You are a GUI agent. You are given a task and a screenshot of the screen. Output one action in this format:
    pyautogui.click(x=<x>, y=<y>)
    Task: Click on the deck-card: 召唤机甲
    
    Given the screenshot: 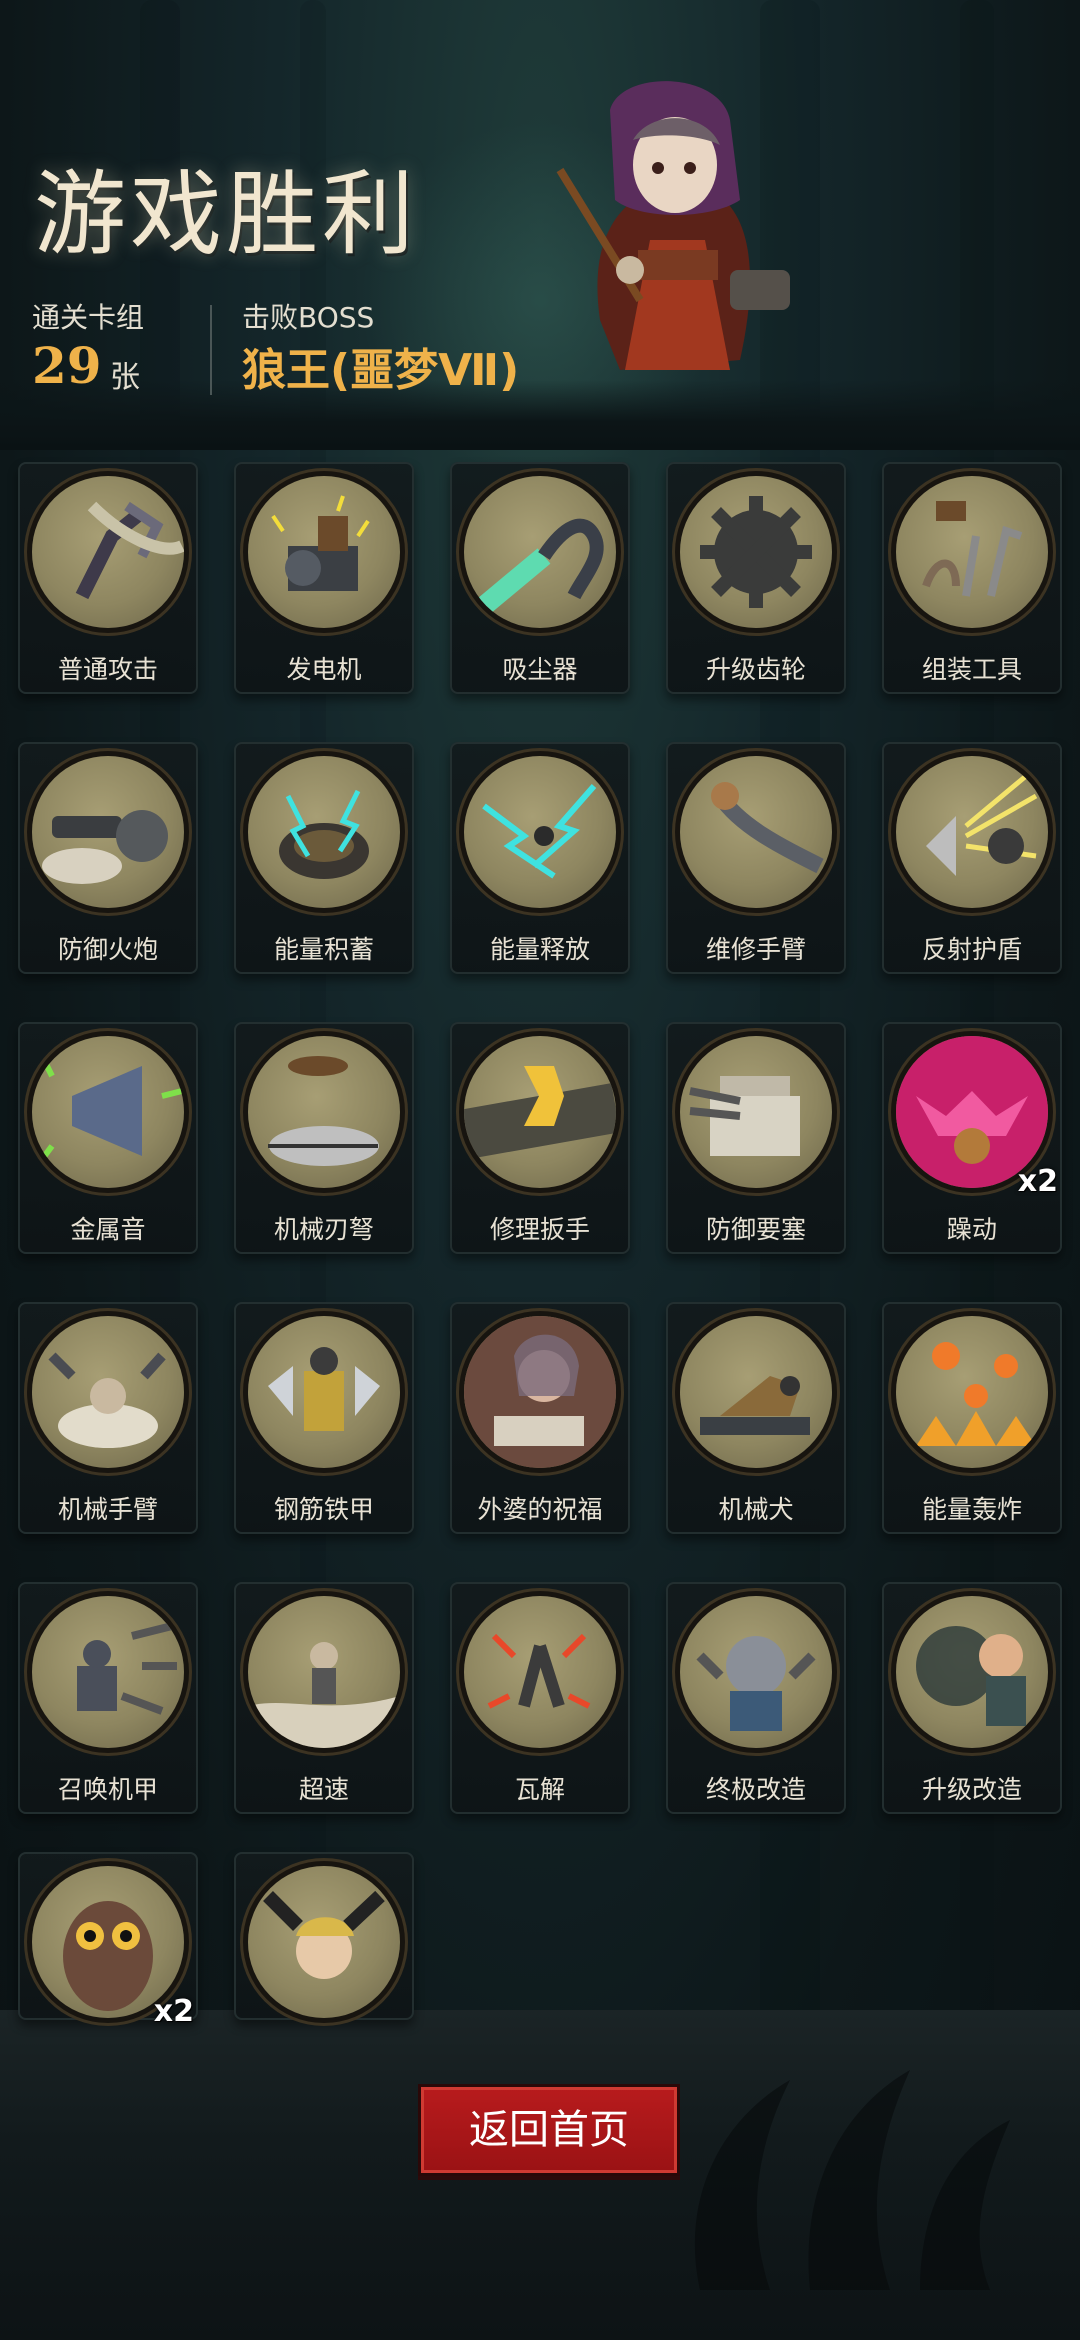 What is the action you would take?
    pyautogui.click(x=108, y=1698)
    